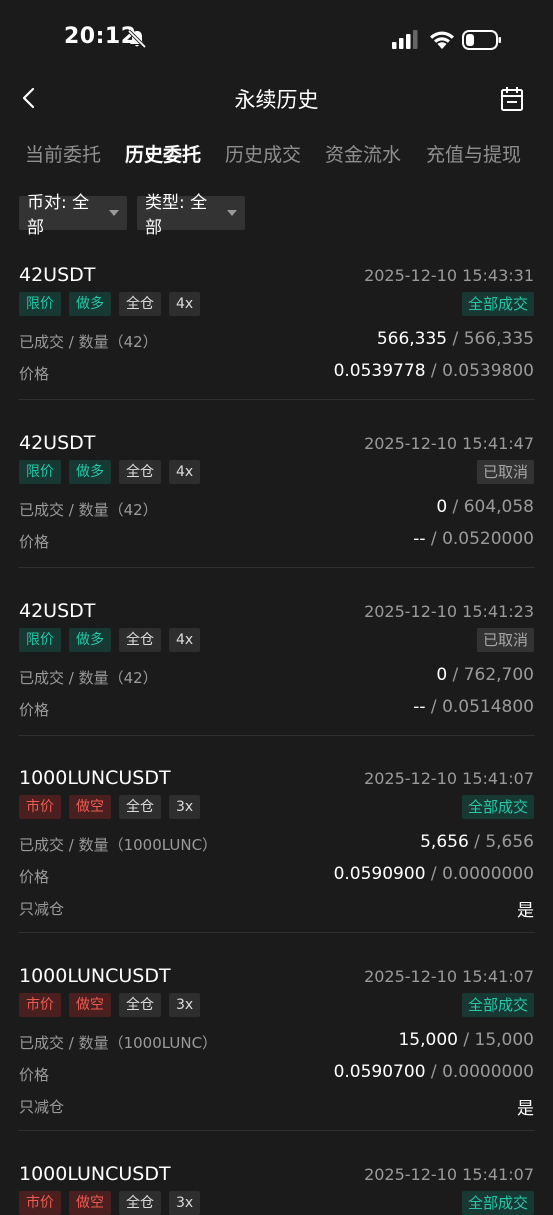  Describe the element at coordinates (63, 153) in the screenshot. I see `tab-open-orders: 当前委托` at that location.